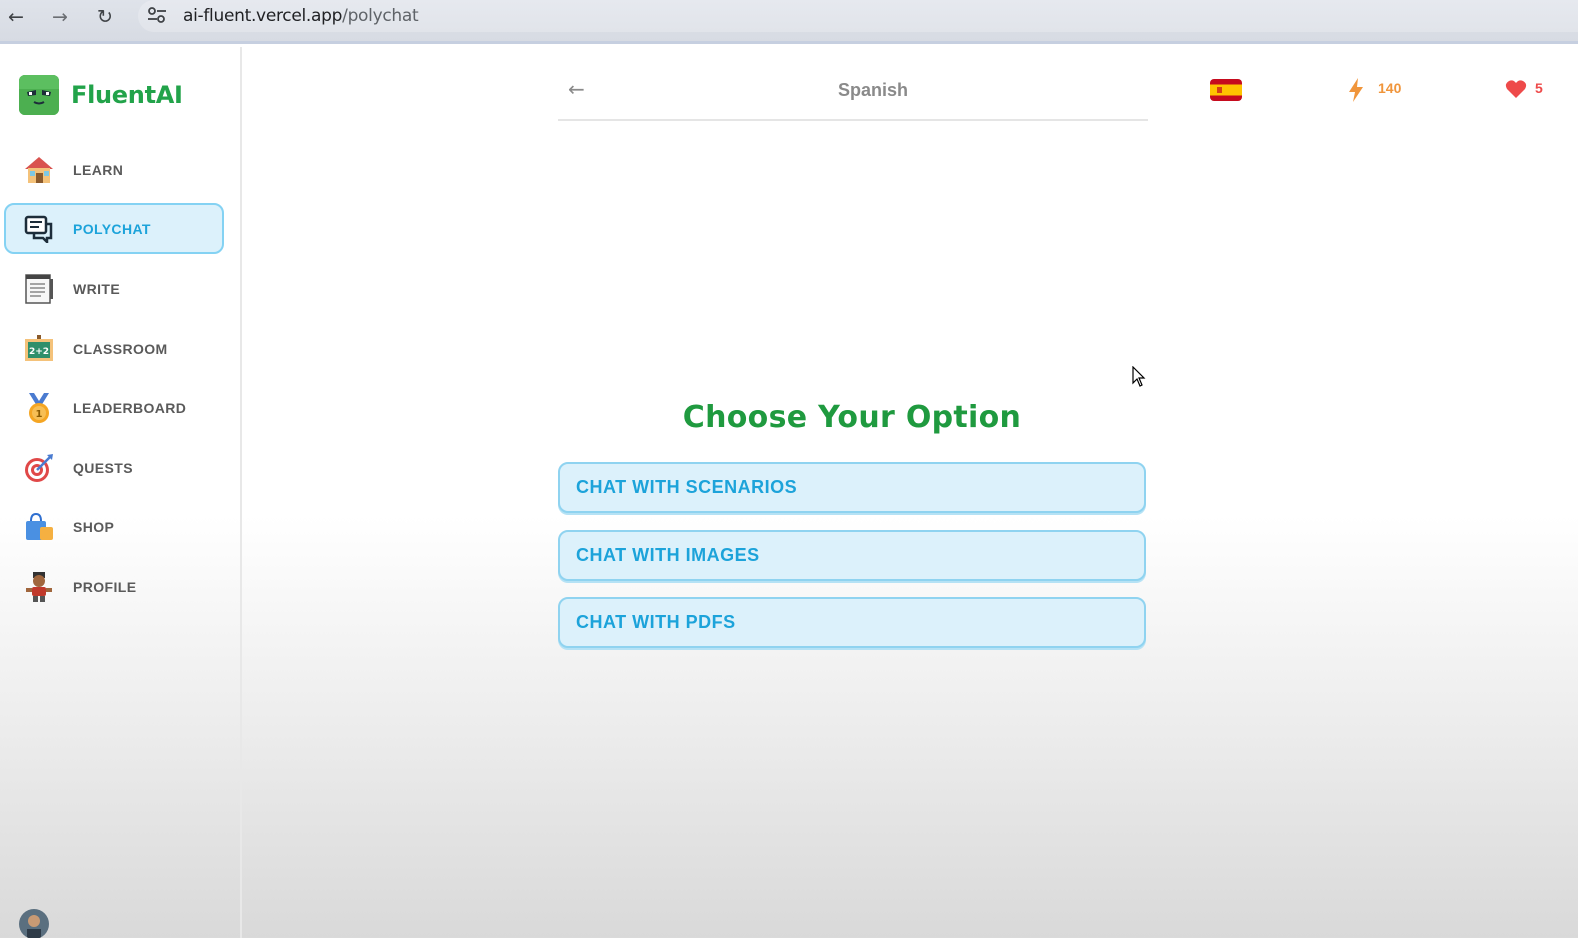 Image resolution: width=1578 pixels, height=938 pixels. Describe the element at coordinates (39, 527) in the screenshot. I see `shopping-bag-icon` at that location.